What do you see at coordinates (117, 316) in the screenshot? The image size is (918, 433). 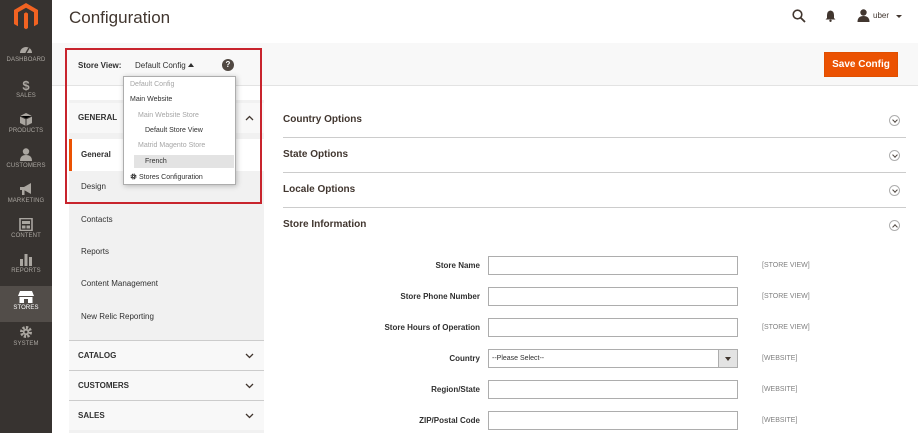 I see `tab-new-relic-reporting-label: New Relic Reporting` at bounding box center [117, 316].